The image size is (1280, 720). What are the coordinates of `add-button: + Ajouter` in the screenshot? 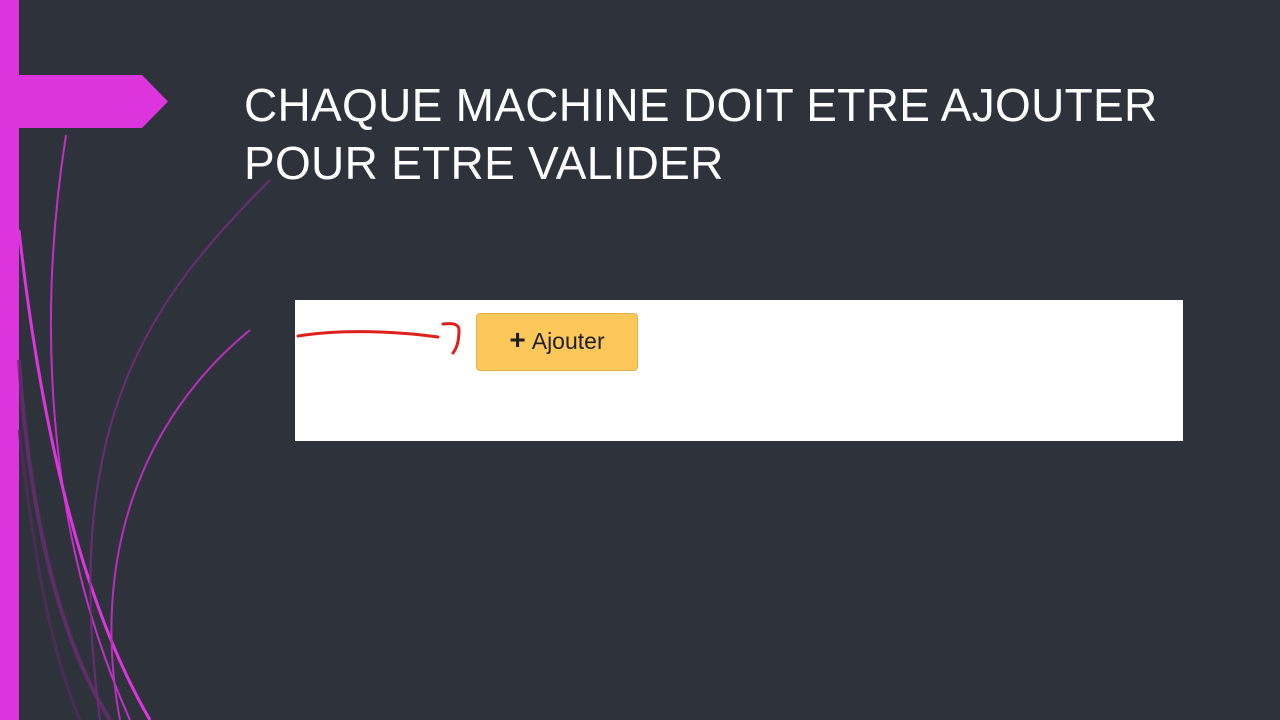 It's located at (557, 342).